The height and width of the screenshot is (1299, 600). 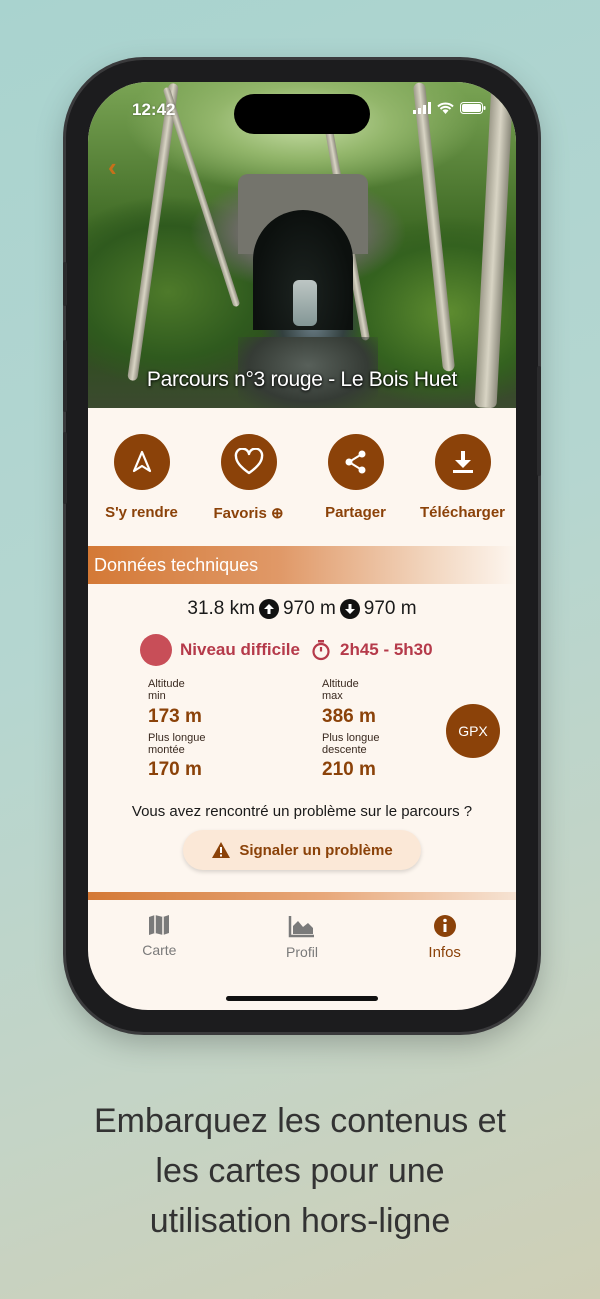 I want to click on ascent-value: 970 m, so click(x=309, y=608).